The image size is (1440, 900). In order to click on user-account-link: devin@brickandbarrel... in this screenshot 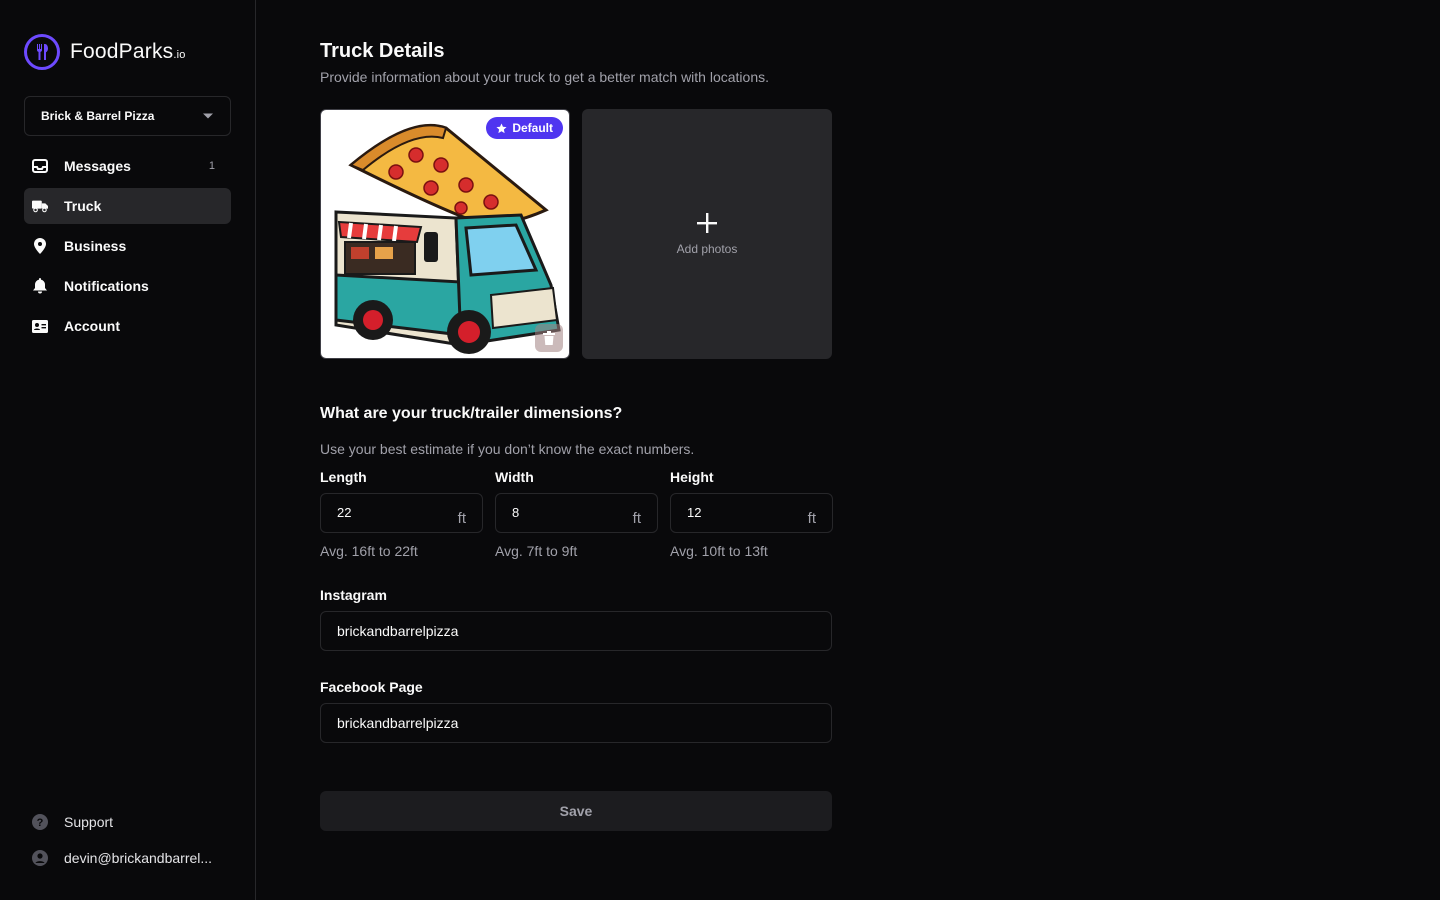, I will do `click(127, 858)`.